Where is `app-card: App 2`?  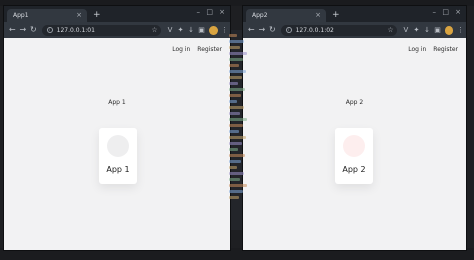
app-card: App 2 is located at coordinates (354, 156).